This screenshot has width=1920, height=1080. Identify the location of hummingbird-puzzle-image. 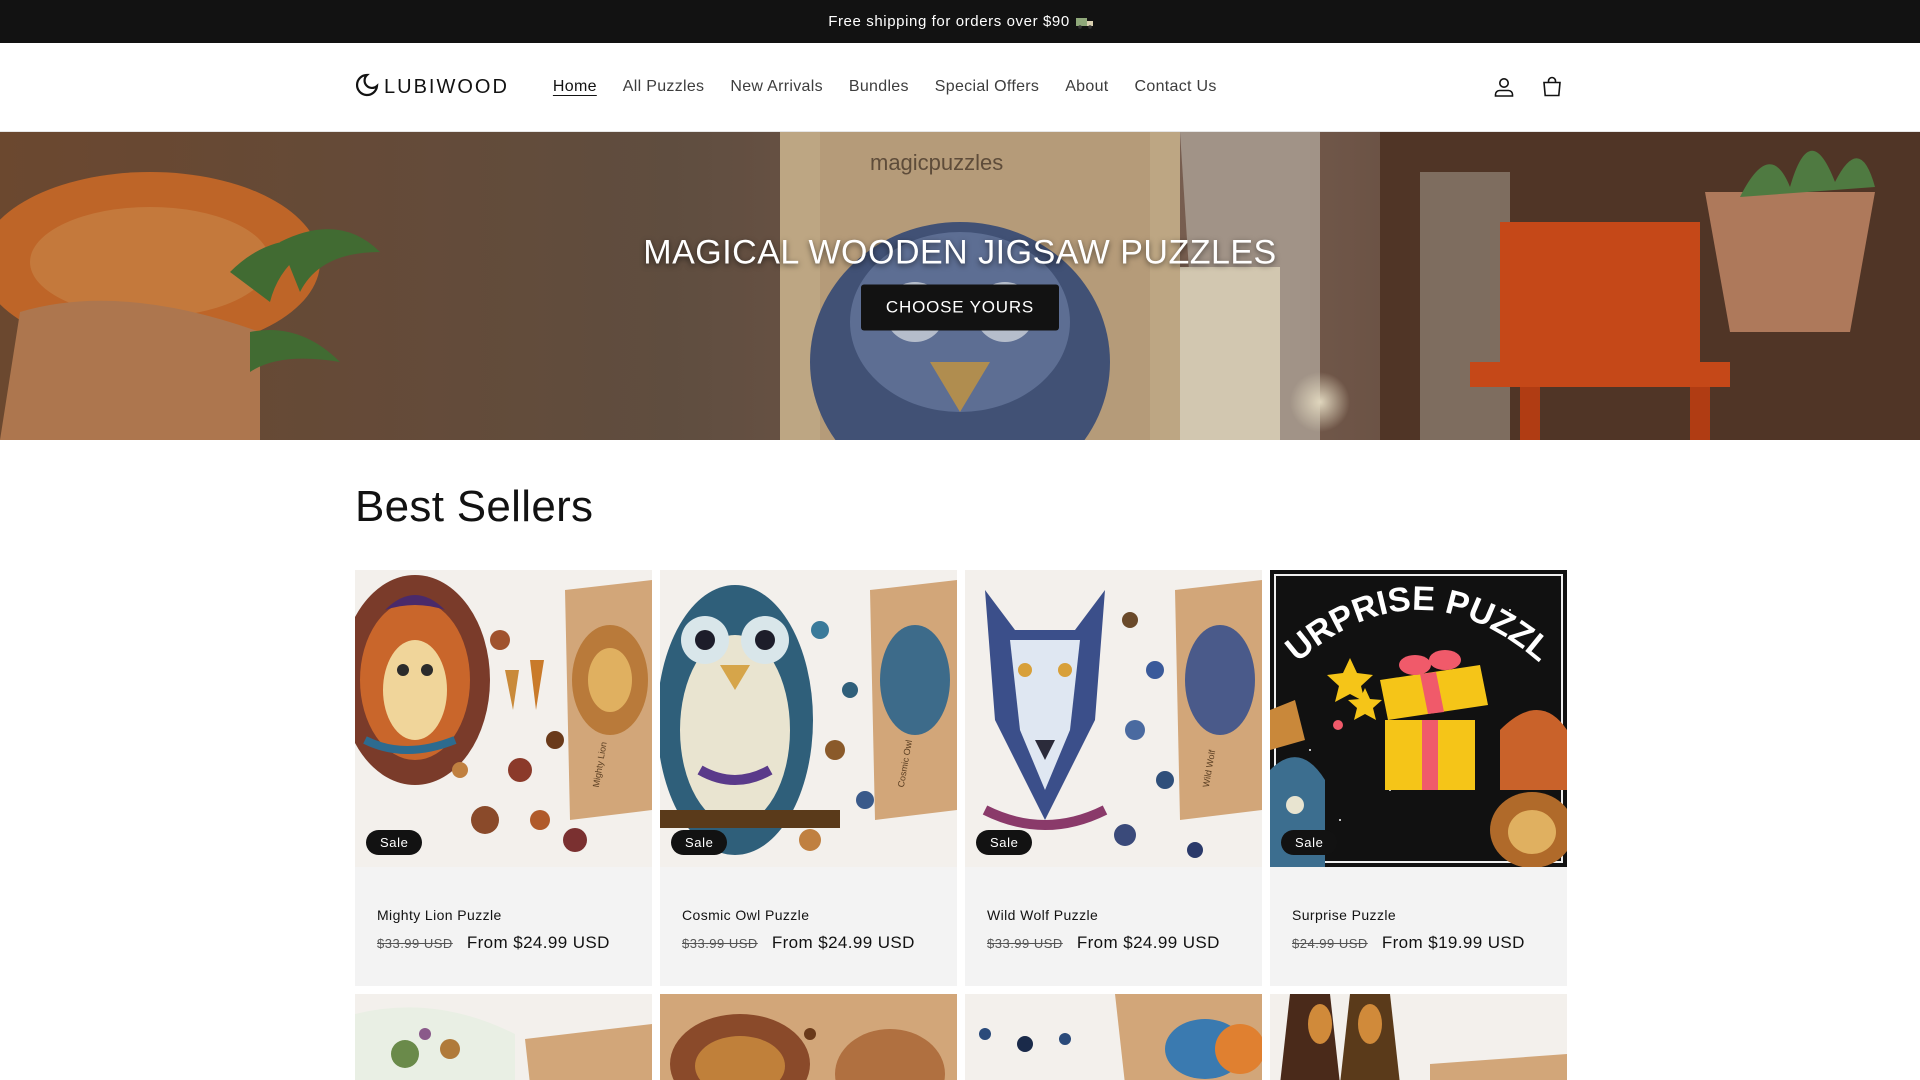
(503, 1037).